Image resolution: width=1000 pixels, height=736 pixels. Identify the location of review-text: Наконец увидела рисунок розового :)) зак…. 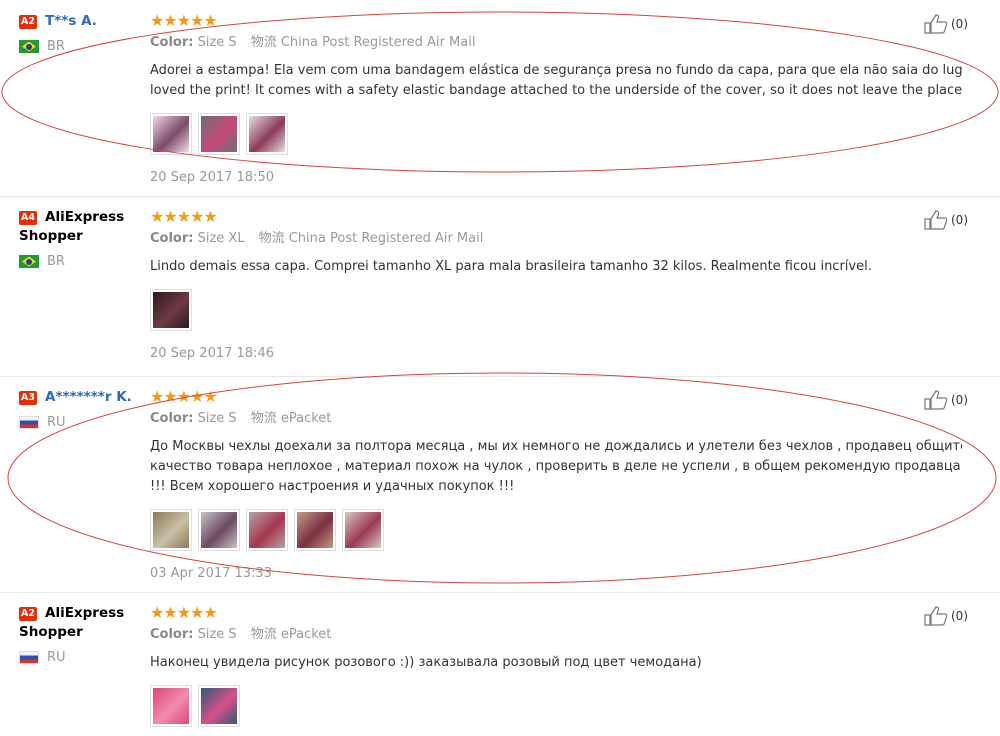
(556, 663).